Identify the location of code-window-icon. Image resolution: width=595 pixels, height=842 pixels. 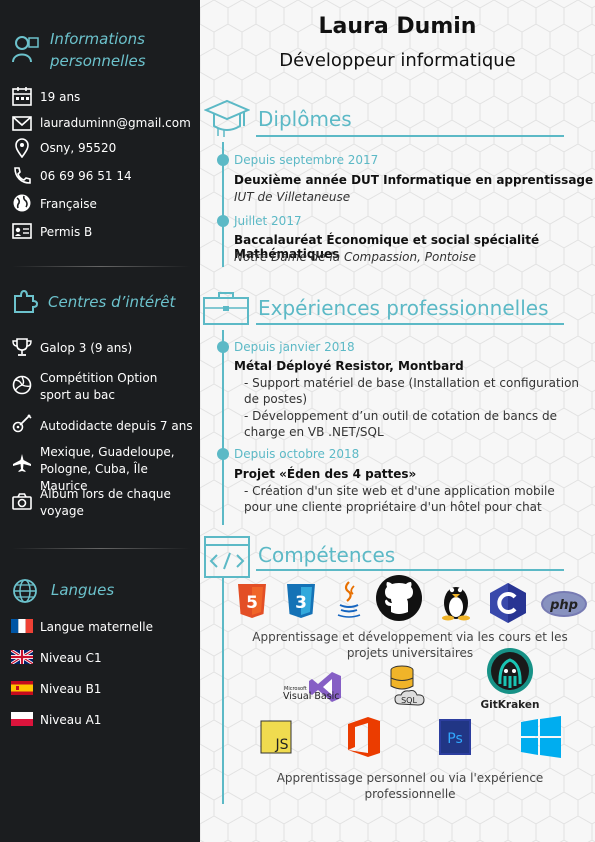
(227, 557).